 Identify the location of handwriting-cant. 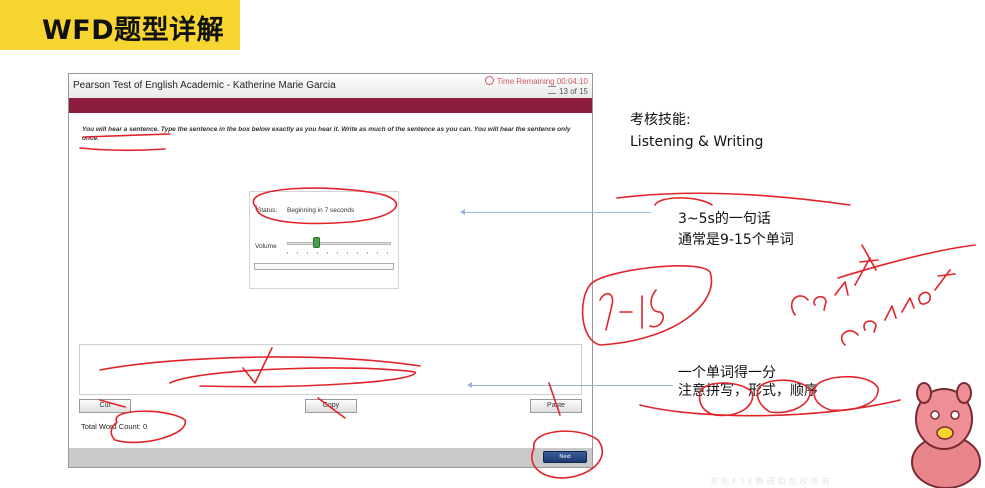
(834, 280).